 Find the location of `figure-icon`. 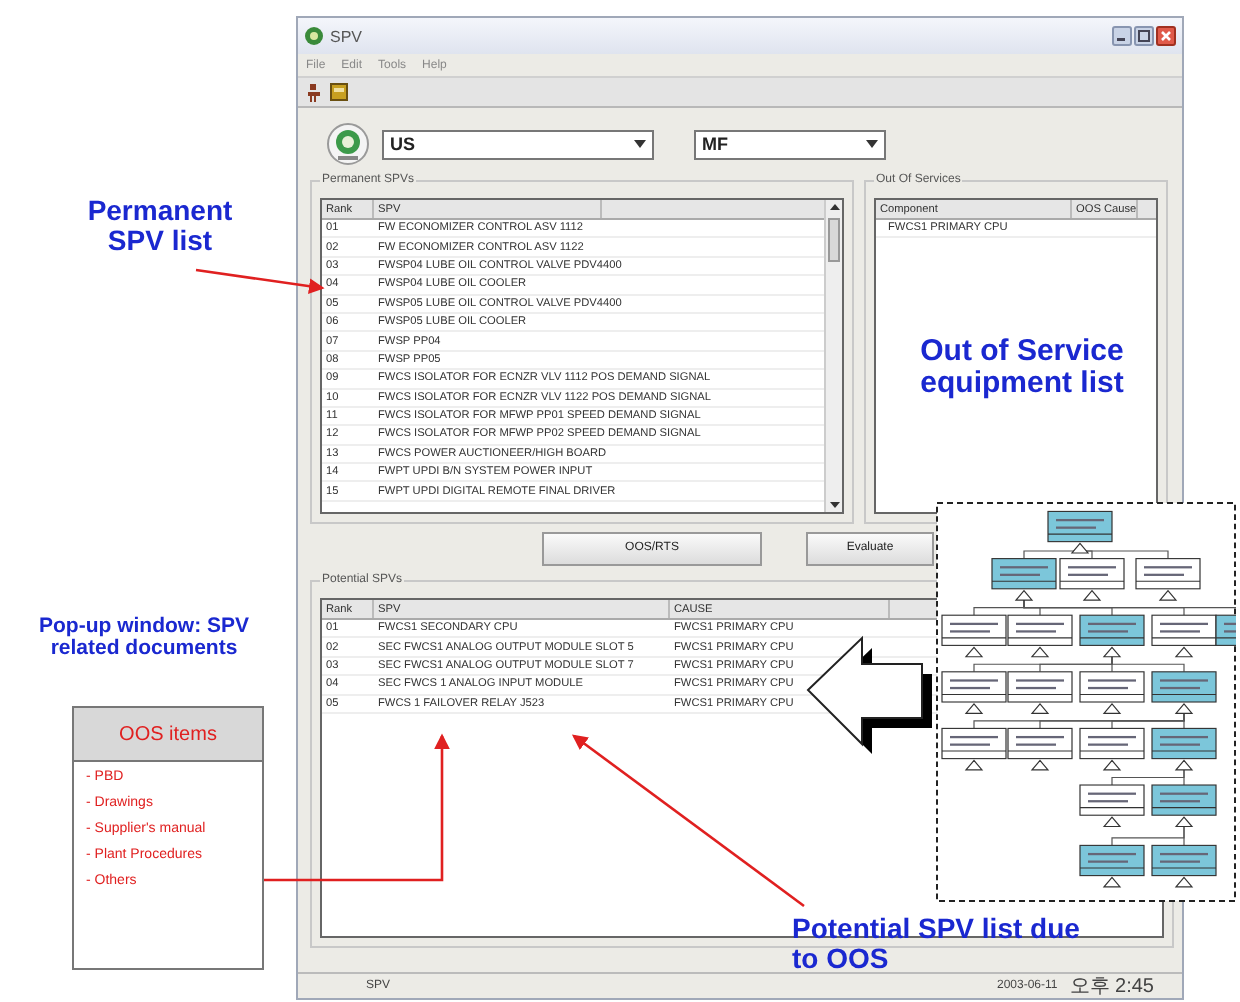

figure-icon is located at coordinates (315, 92).